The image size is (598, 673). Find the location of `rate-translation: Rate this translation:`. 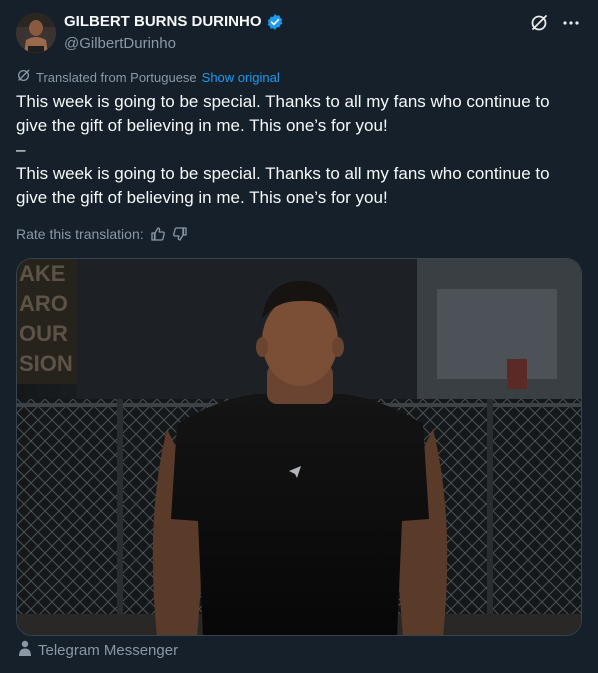

rate-translation: Rate this translation: is located at coordinates (102, 234).